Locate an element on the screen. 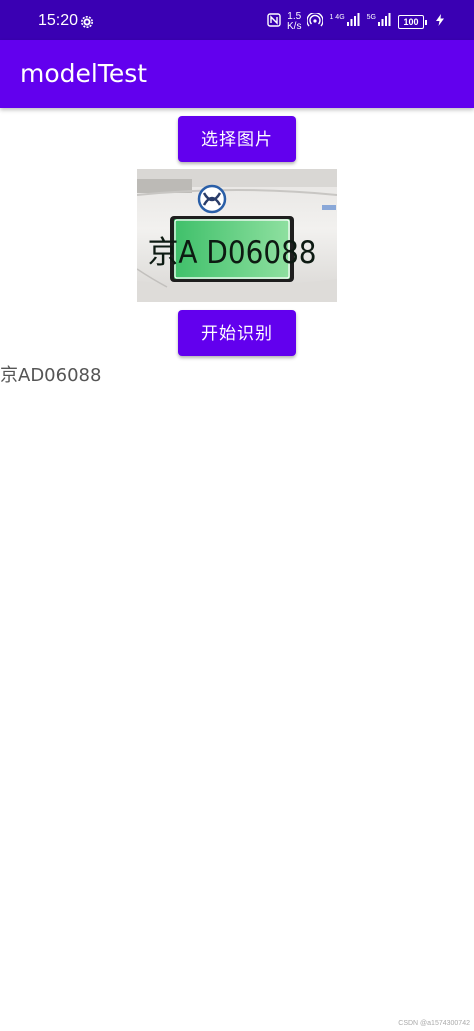  battery-level: 100 is located at coordinates (411, 22).